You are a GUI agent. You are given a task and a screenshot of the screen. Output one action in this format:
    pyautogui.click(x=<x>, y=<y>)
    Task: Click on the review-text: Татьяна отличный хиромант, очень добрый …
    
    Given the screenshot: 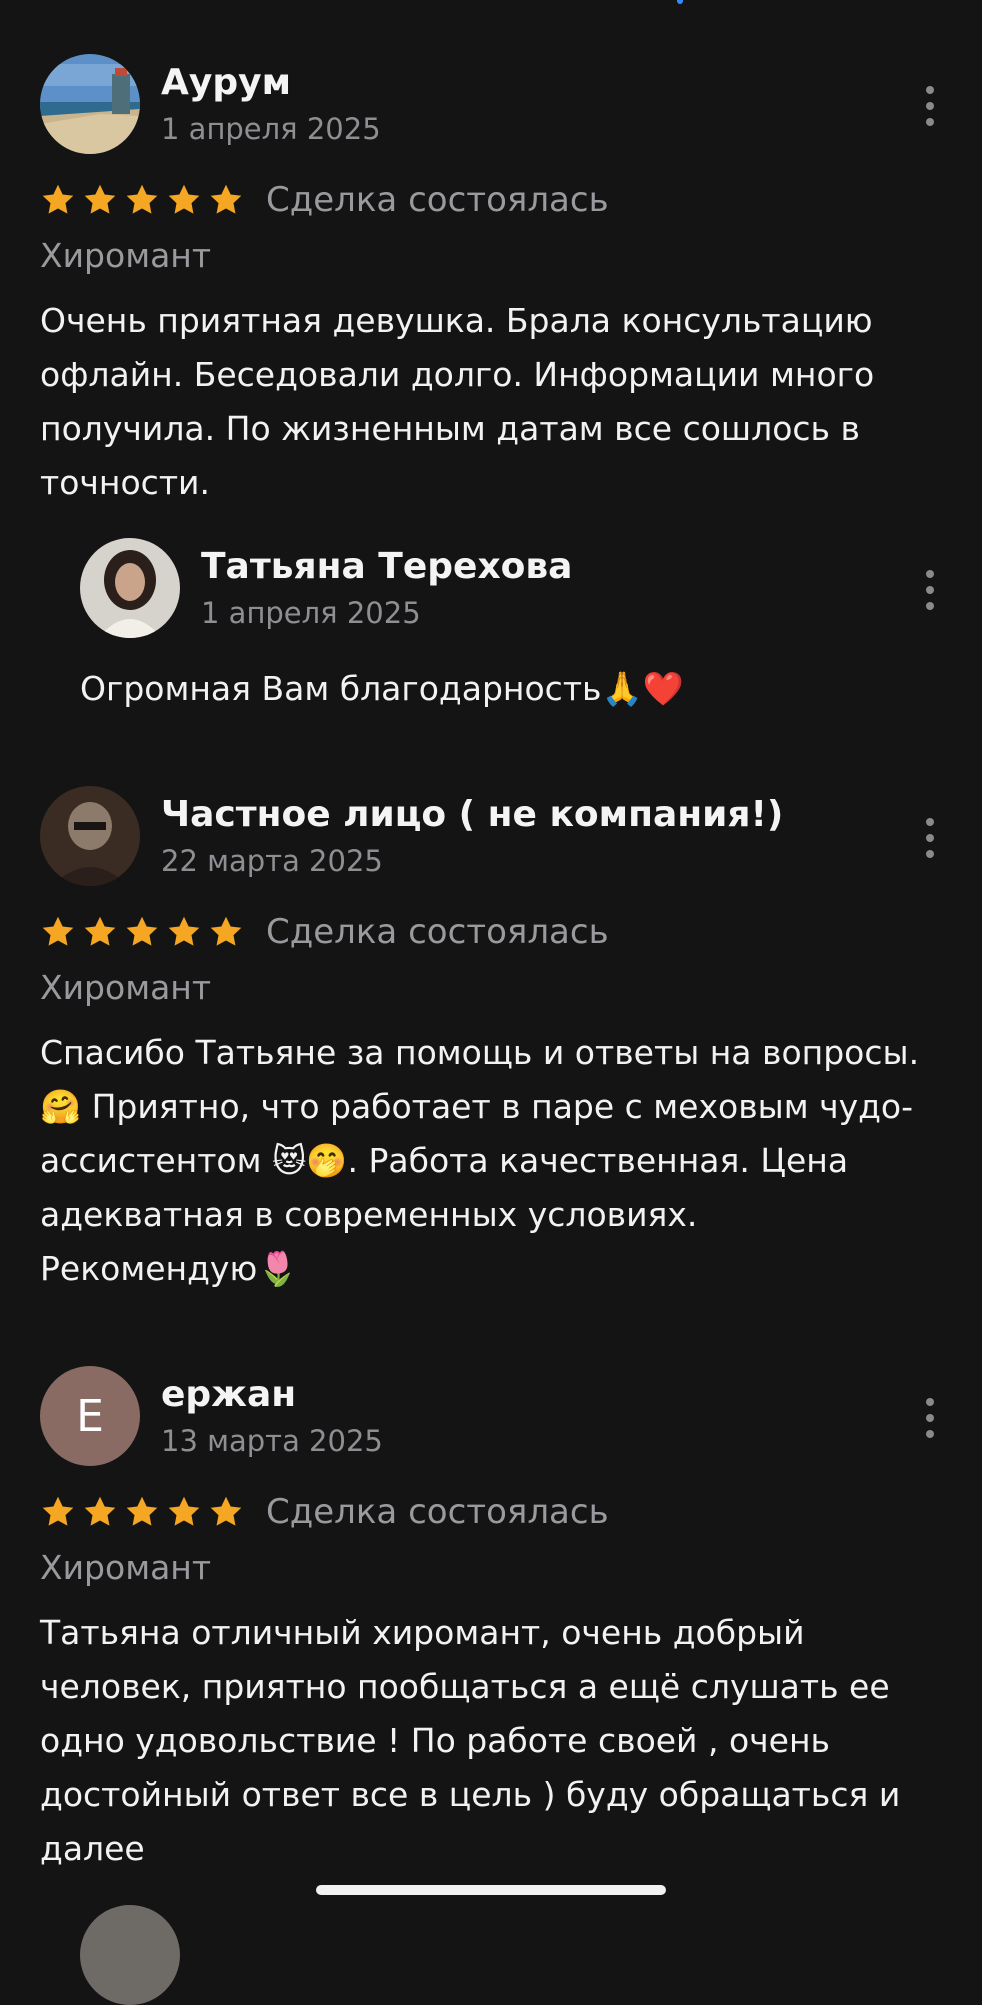 What is the action you would take?
    pyautogui.click(x=495, y=1741)
    